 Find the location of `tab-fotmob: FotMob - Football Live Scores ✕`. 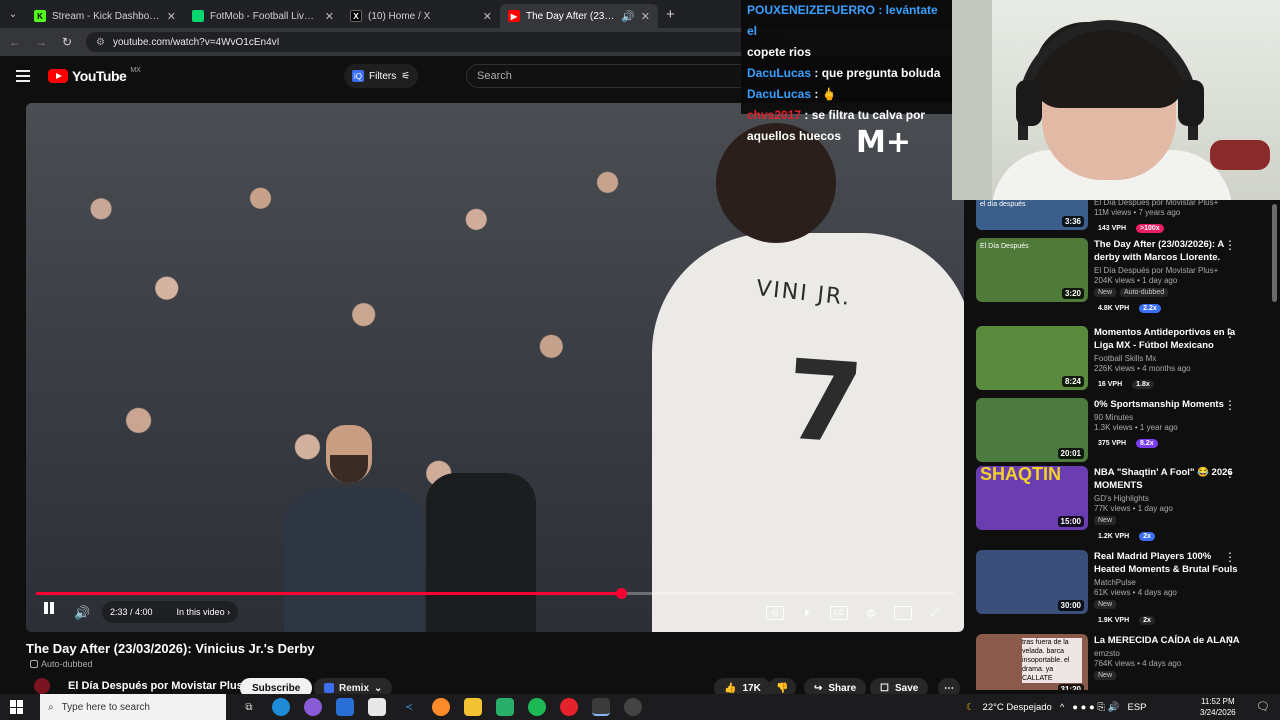

tab-fotmob: FotMob - Football Live Scores ✕ is located at coordinates (263, 16).